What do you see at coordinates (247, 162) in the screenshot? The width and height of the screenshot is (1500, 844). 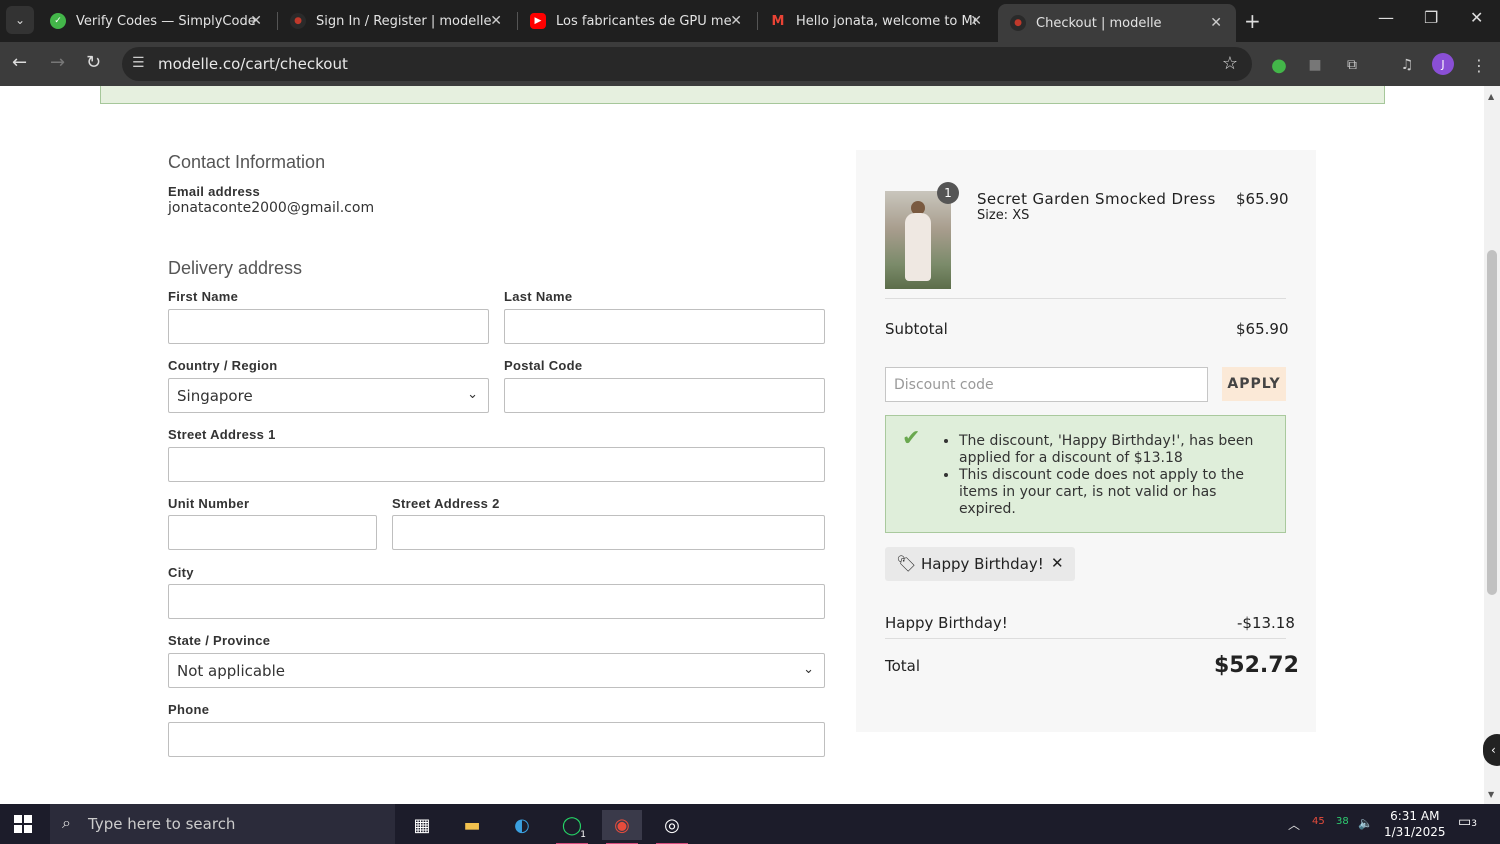 I see `contact-heading: Contact Information` at bounding box center [247, 162].